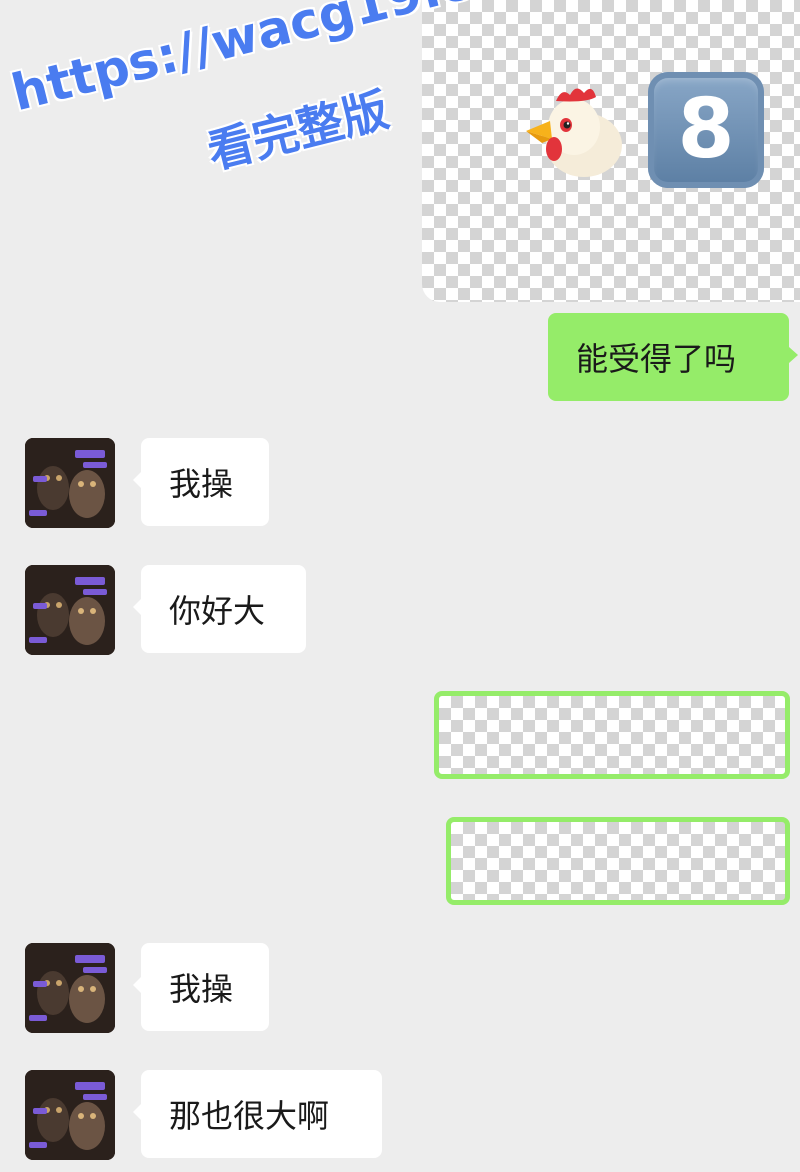 This screenshot has height=1172, width=800. Describe the element at coordinates (656, 359) in the screenshot. I see `message-text: 能受得了吗` at that location.